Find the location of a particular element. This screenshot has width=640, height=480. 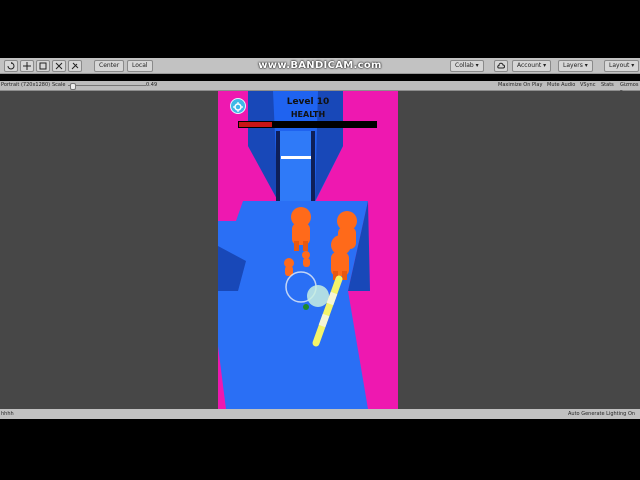

pivot-local-button: Local is located at coordinates (140, 66).